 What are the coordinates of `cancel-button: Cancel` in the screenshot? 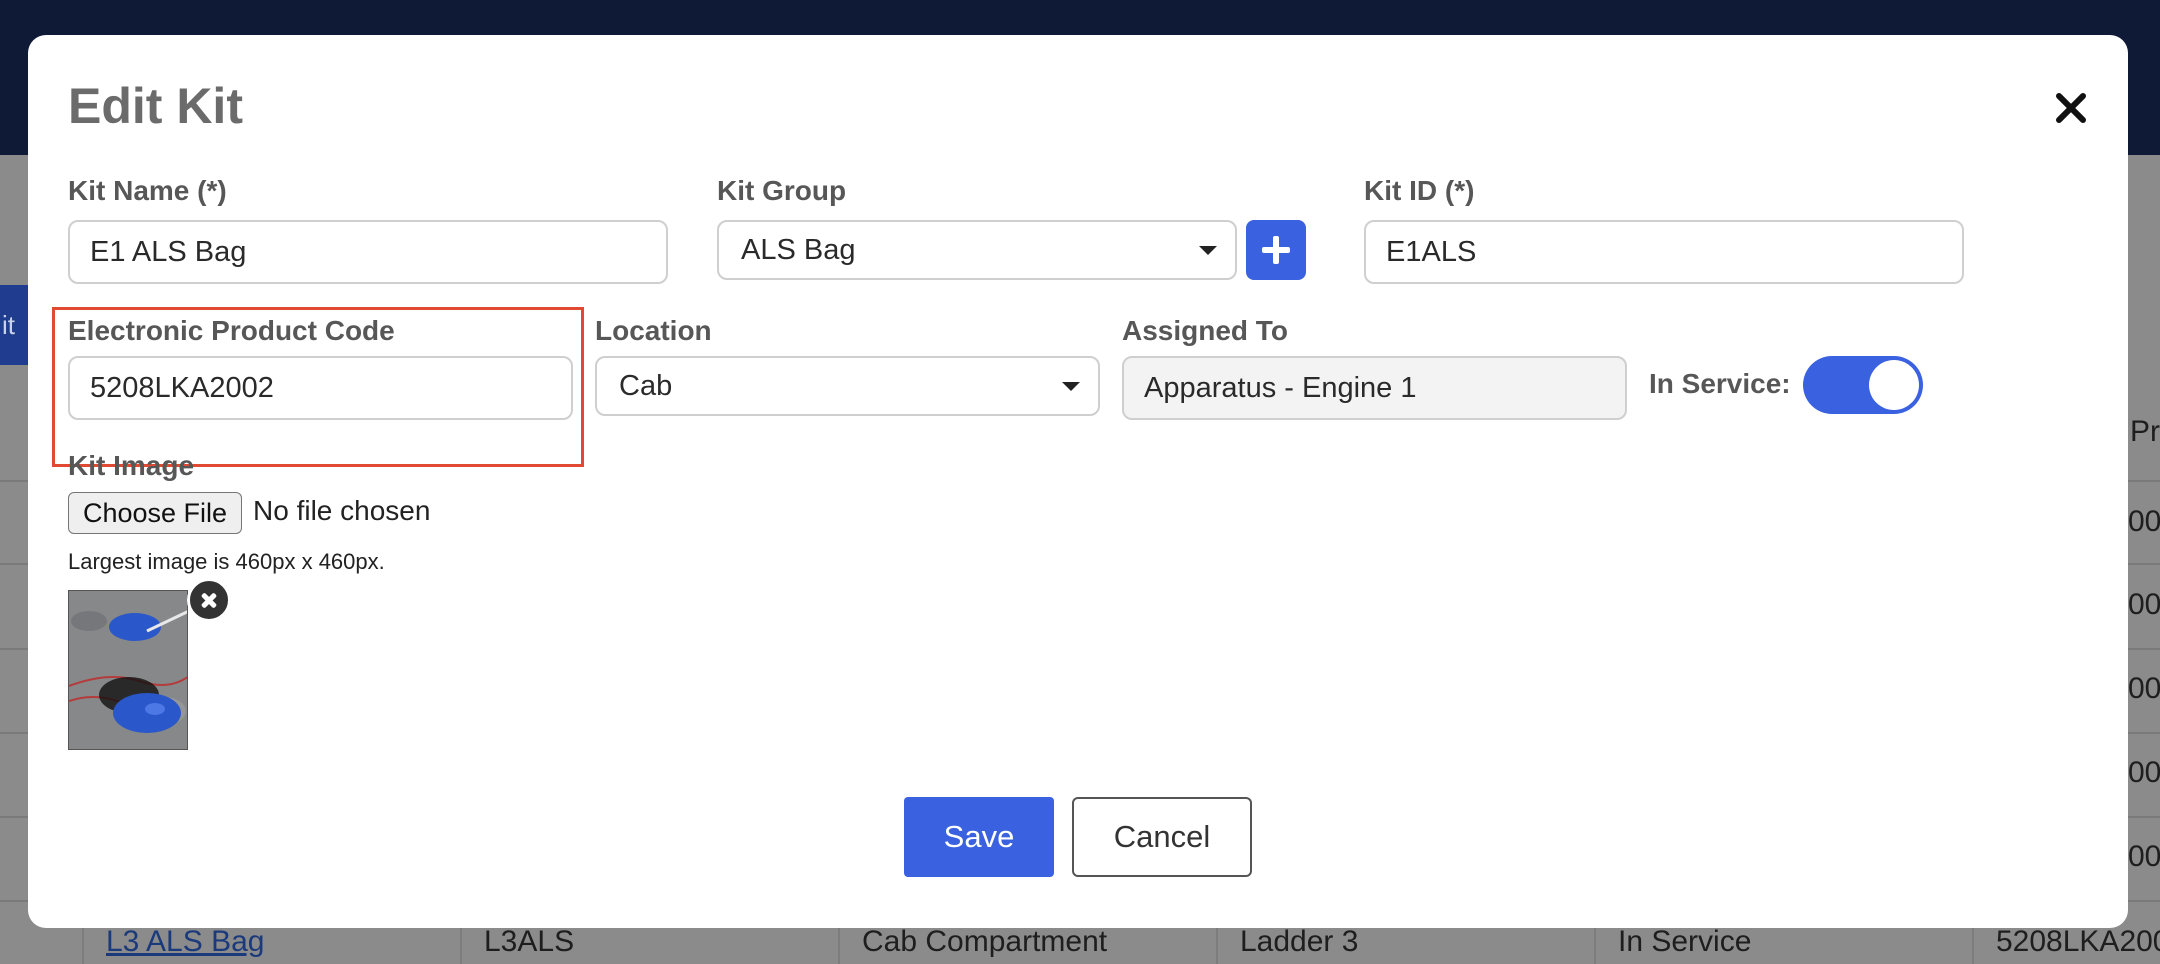 It's located at (1162, 837).